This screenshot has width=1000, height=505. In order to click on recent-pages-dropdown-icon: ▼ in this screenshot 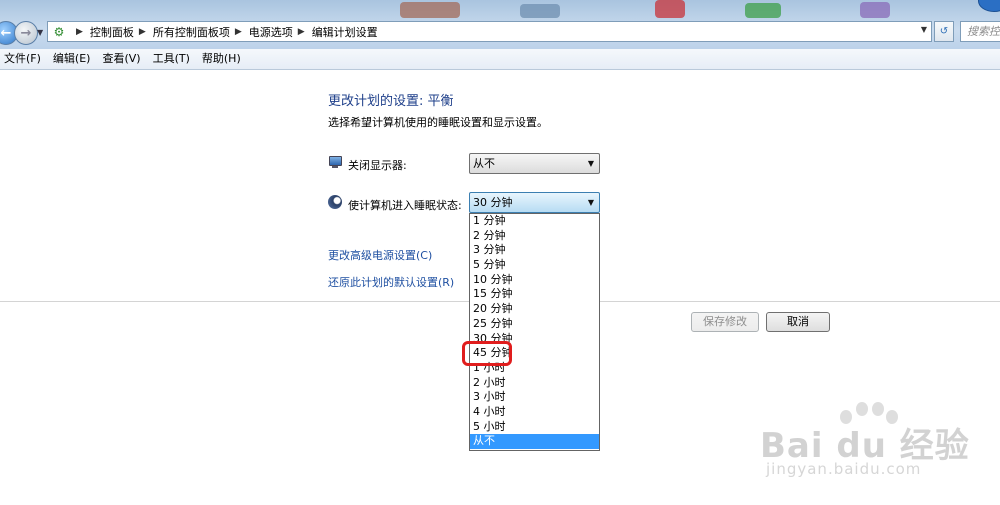, I will do `click(40, 32)`.